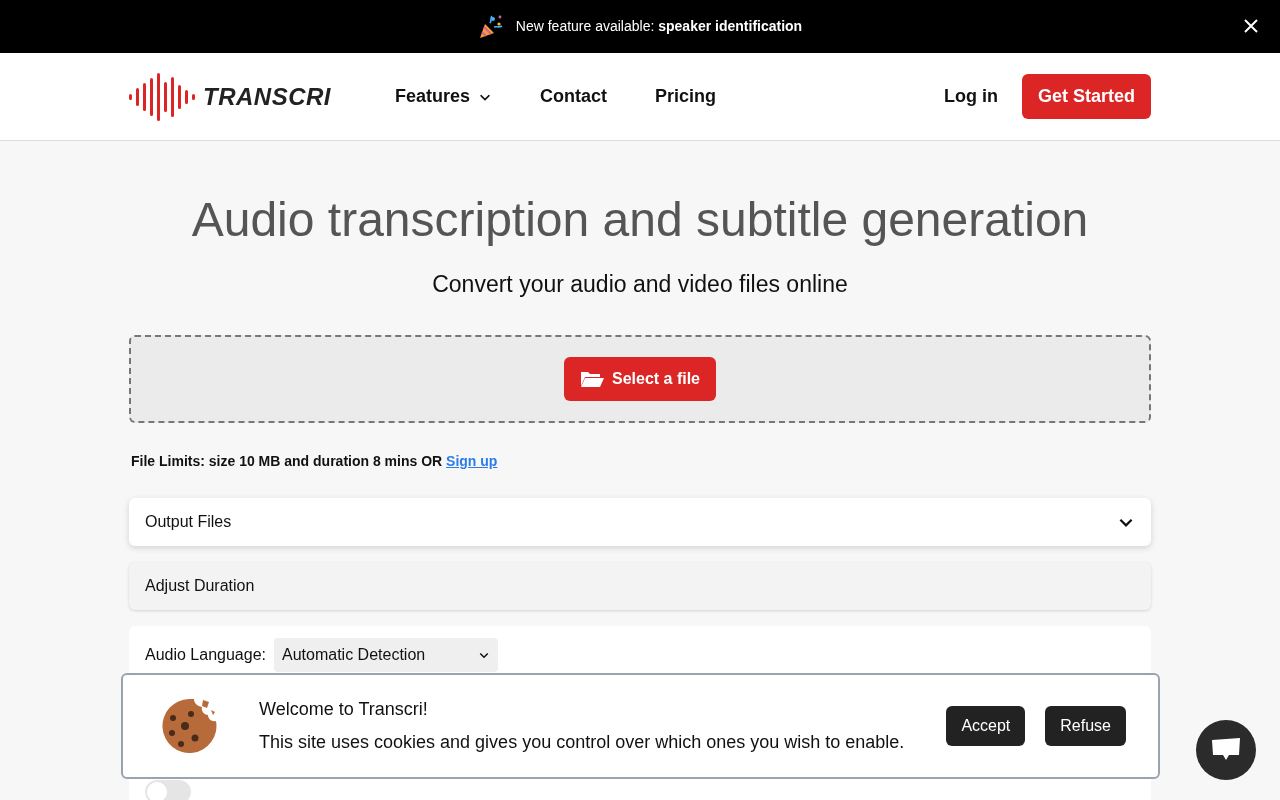  Describe the element at coordinates (986, 726) in the screenshot. I see `accept-button: Accept` at that location.